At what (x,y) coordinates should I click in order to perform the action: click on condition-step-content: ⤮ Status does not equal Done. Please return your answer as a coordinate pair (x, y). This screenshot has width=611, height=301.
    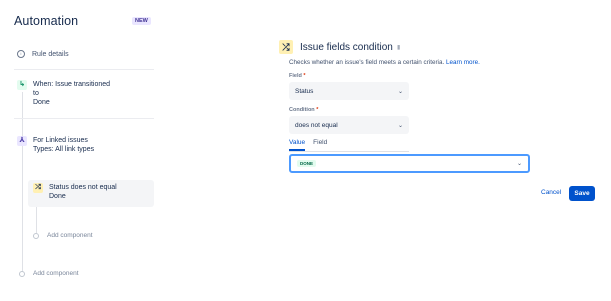
    Looking at the image, I should click on (75, 192).